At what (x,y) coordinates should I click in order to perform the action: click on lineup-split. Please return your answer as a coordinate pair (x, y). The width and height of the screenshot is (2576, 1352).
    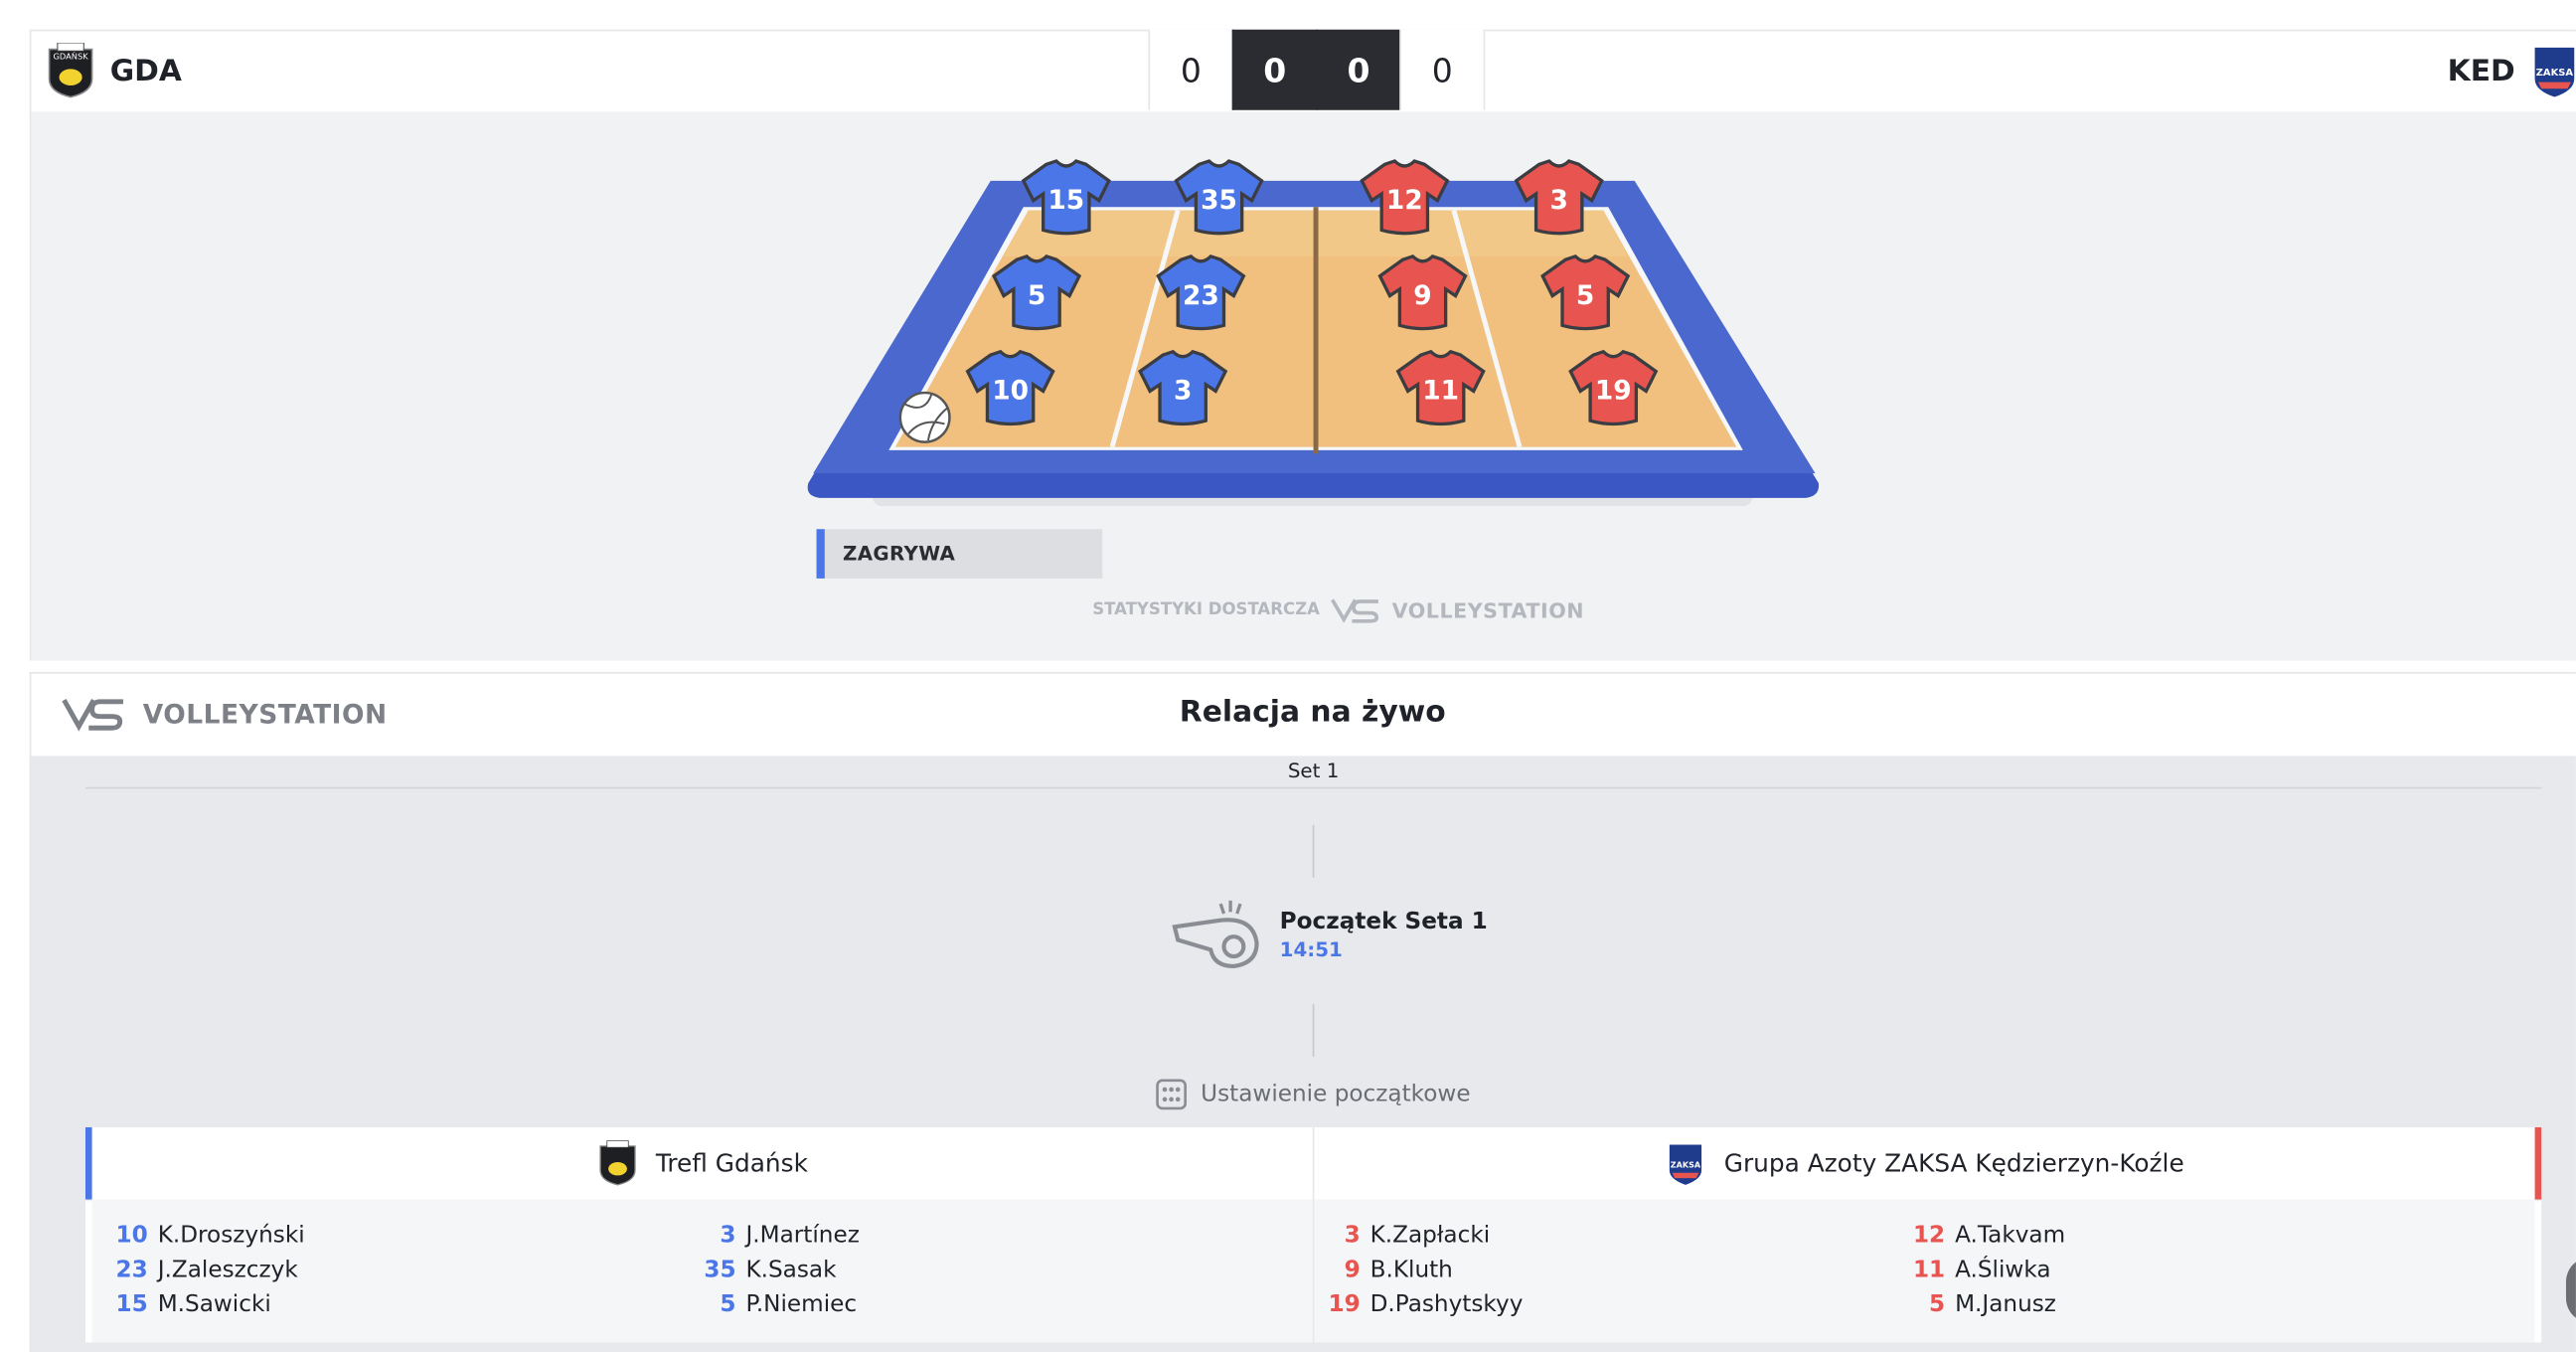
    Looking at the image, I should click on (1313, 1235).